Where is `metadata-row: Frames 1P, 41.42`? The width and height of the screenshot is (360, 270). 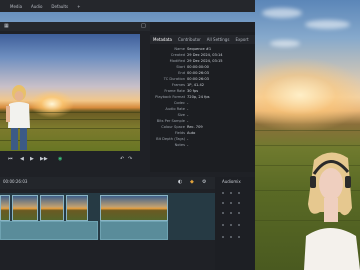
metadata-row: Frames 1P, 41.42 is located at coordinates (202, 85).